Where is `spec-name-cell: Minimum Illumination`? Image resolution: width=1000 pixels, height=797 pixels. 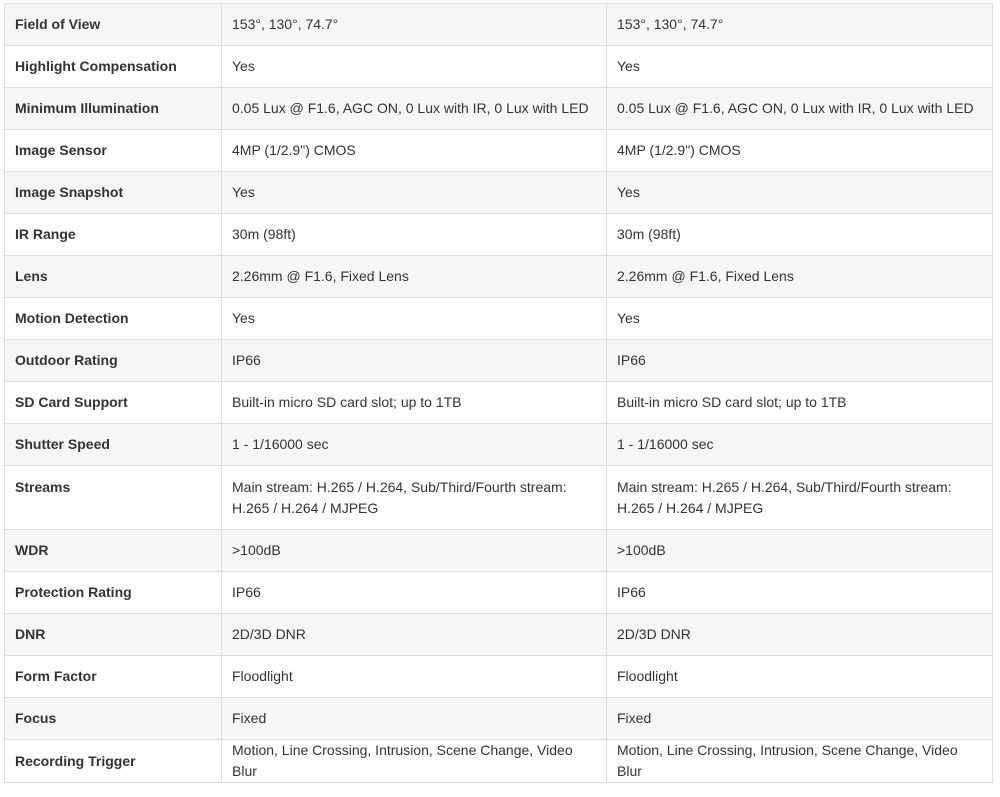 spec-name-cell: Minimum Illumination is located at coordinates (113, 108).